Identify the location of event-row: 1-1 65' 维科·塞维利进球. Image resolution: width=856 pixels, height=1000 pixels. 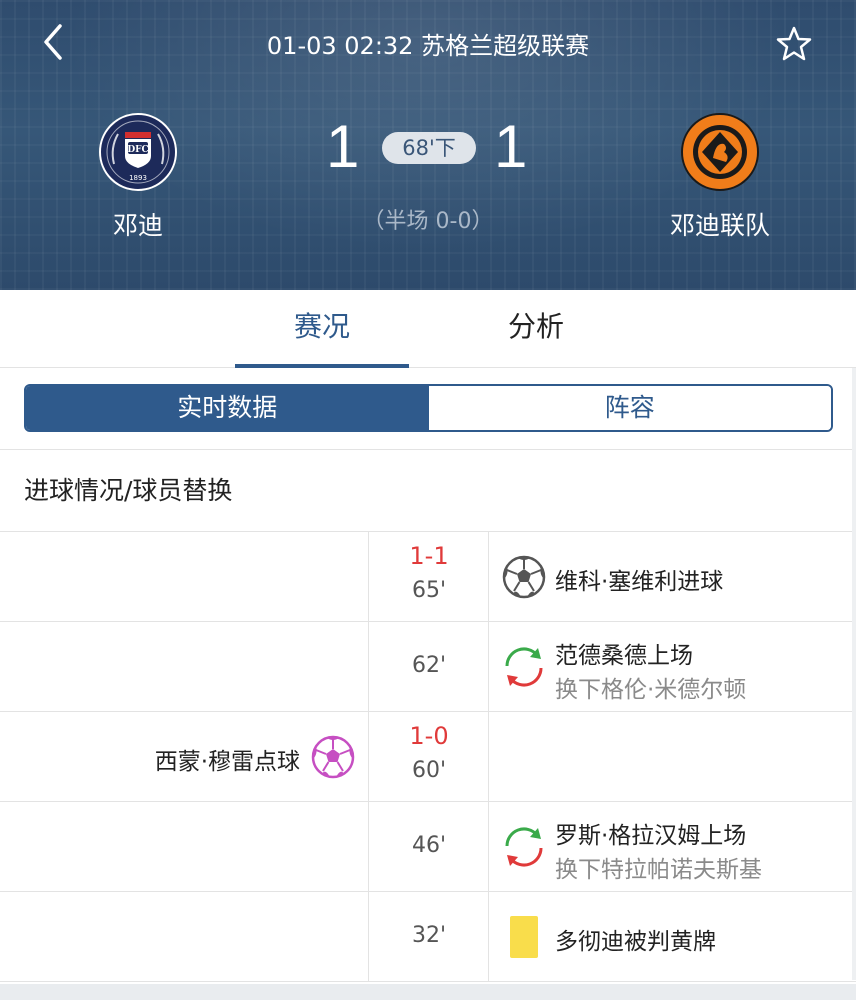
(428, 577).